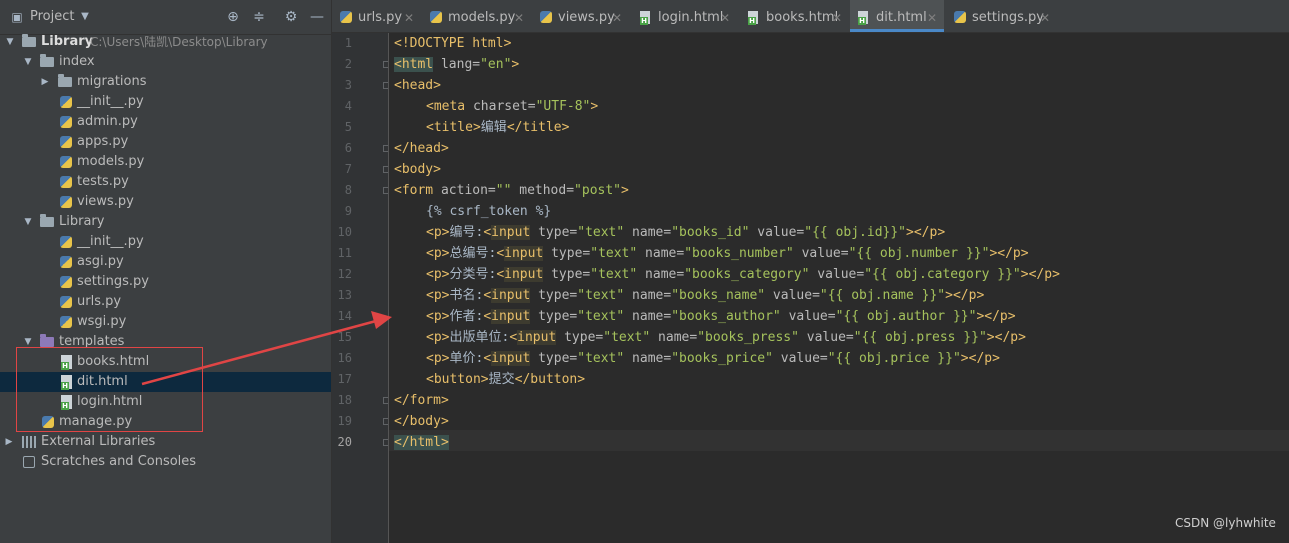 The width and height of the screenshot is (1289, 543). I want to click on scratch-icon, so click(29, 462).